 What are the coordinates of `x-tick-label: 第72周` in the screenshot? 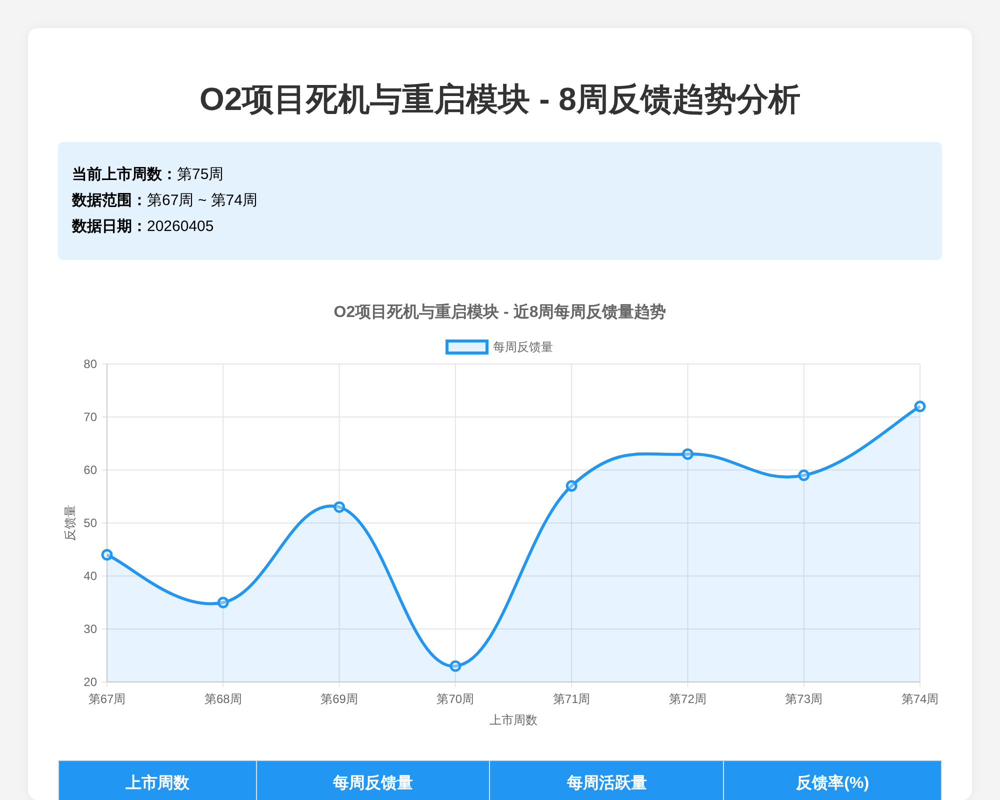 It's located at (687, 699).